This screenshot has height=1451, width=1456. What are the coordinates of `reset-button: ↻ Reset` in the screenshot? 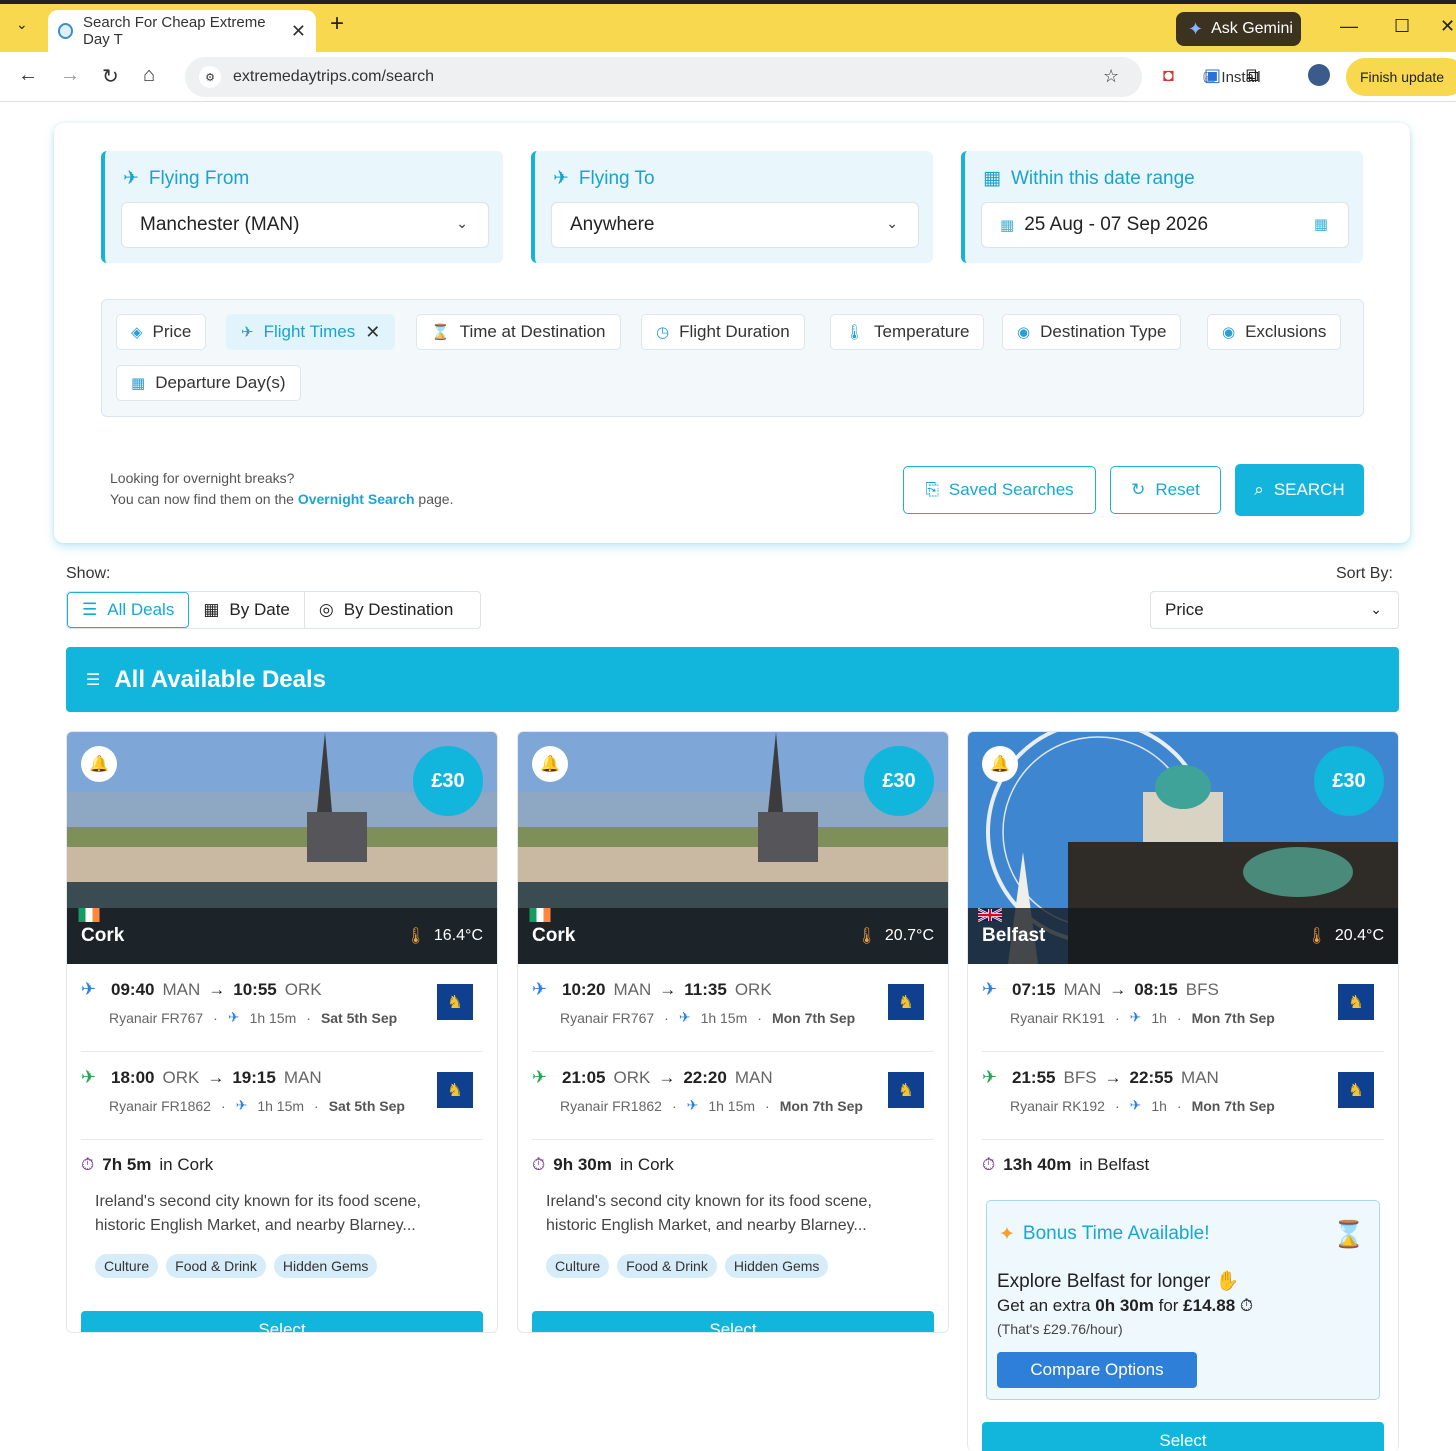 It's located at (1165, 490).